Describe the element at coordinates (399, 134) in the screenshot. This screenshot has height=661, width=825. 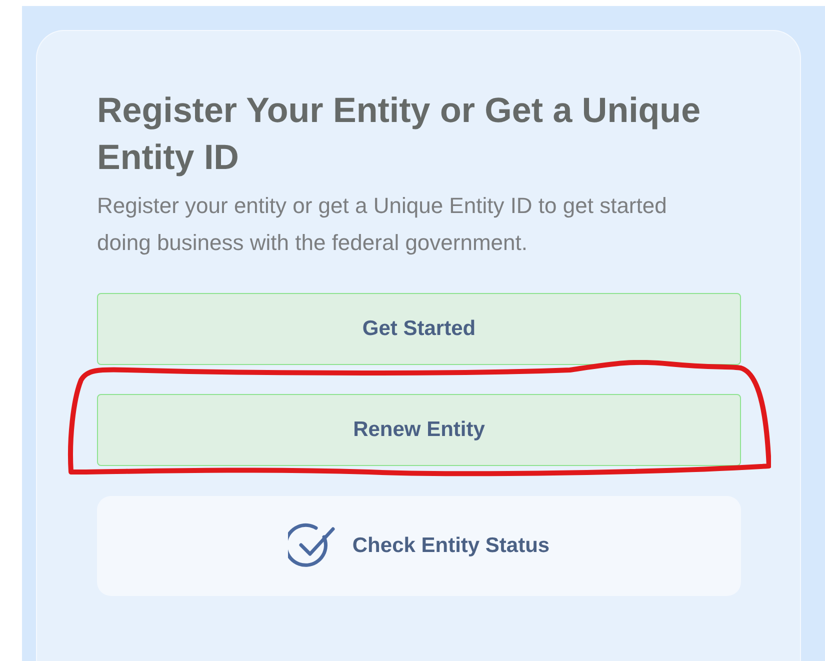
I see `card-title: Register Your Entity or Get a Unique Entity ID` at that location.